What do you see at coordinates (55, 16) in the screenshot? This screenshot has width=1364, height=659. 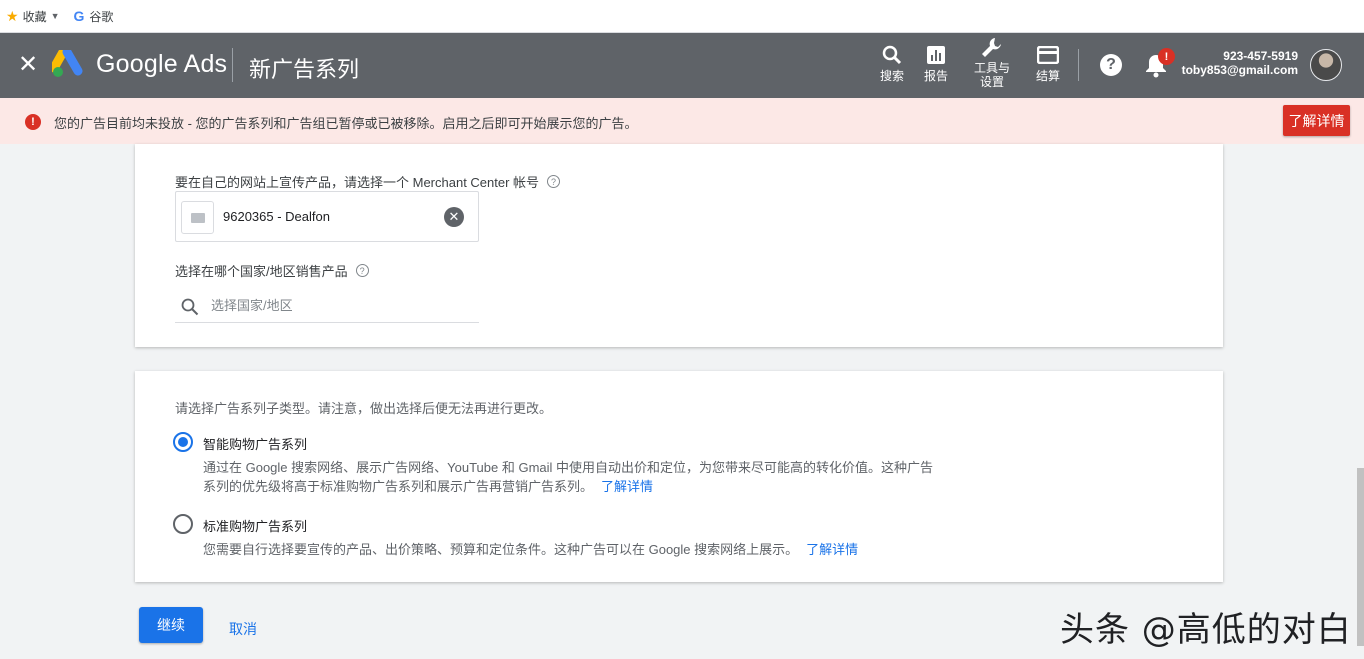 I see `chevron-down-icon: ▼` at bounding box center [55, 16].